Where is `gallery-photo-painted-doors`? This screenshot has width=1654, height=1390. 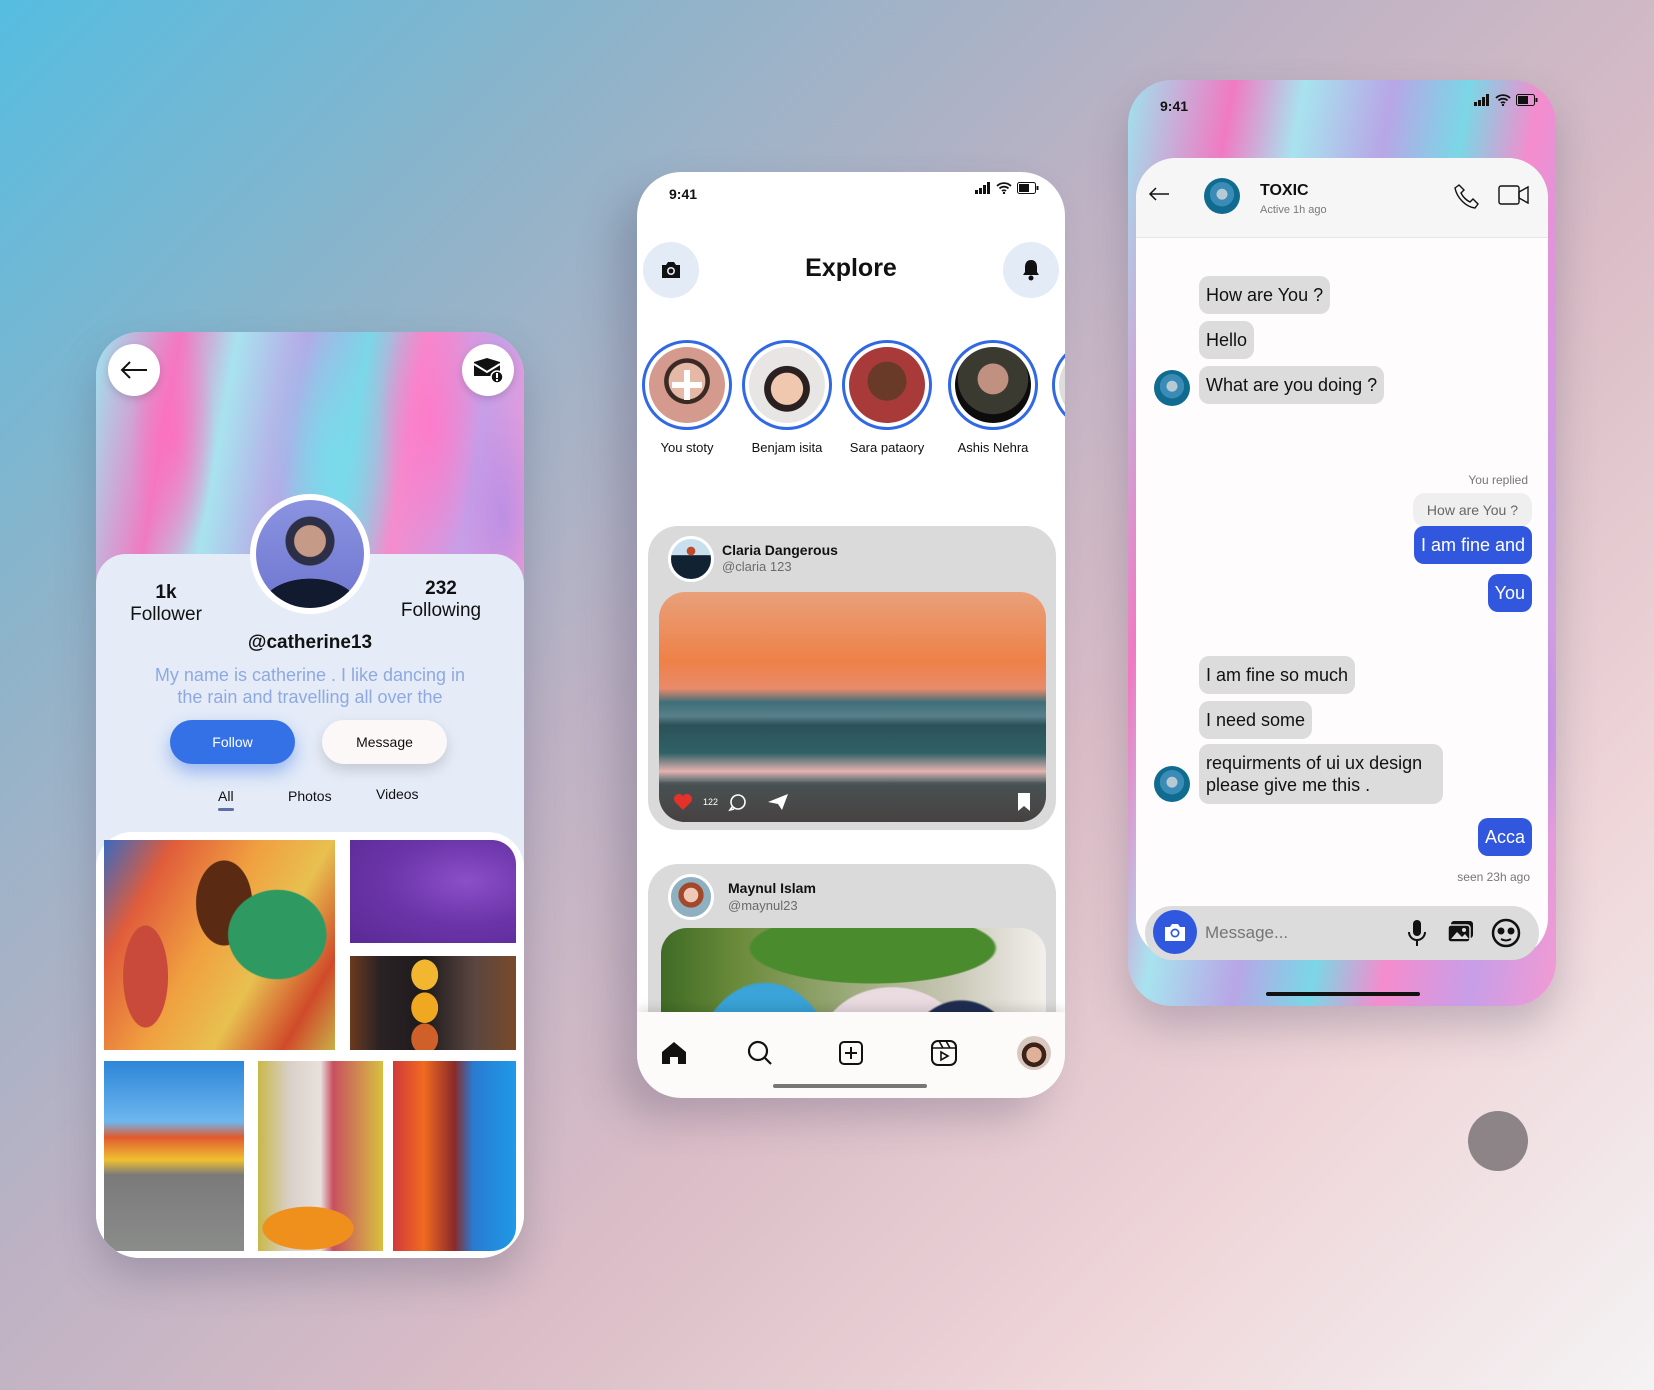 gallery-photo-painted-doors is located at coordinates (454, 1156).